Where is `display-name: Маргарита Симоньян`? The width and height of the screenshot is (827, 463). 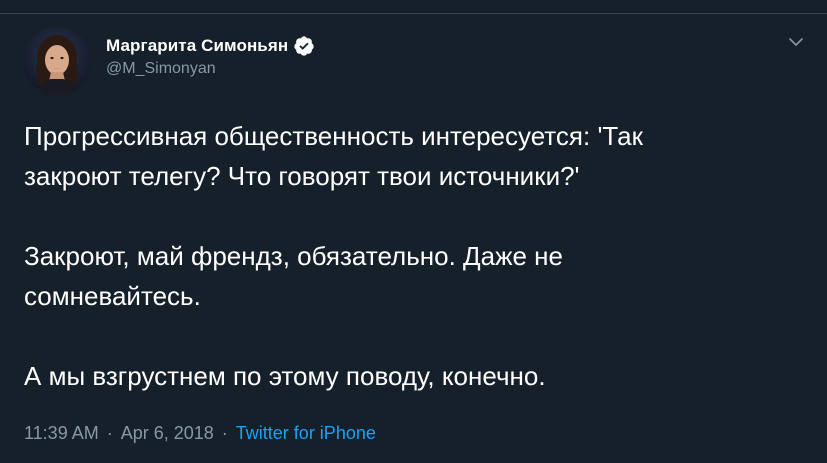 display-name: Маргарита Симоньян is located at coordinates (197, 46).